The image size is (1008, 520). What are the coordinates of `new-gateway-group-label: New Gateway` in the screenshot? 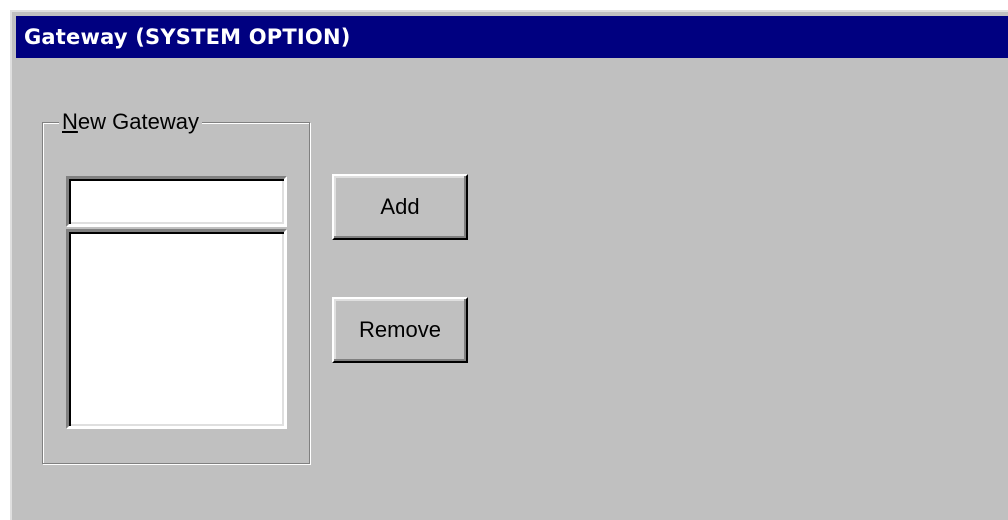 It's located at (130, 122).